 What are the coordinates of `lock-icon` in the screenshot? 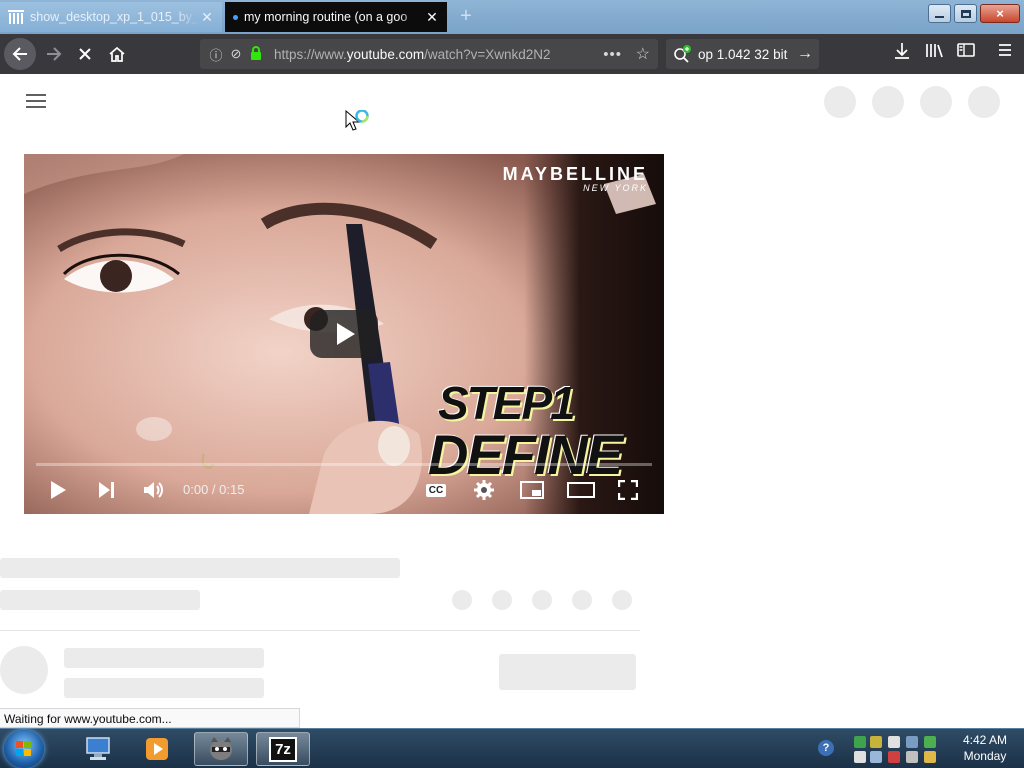 It's located at (256, 54).